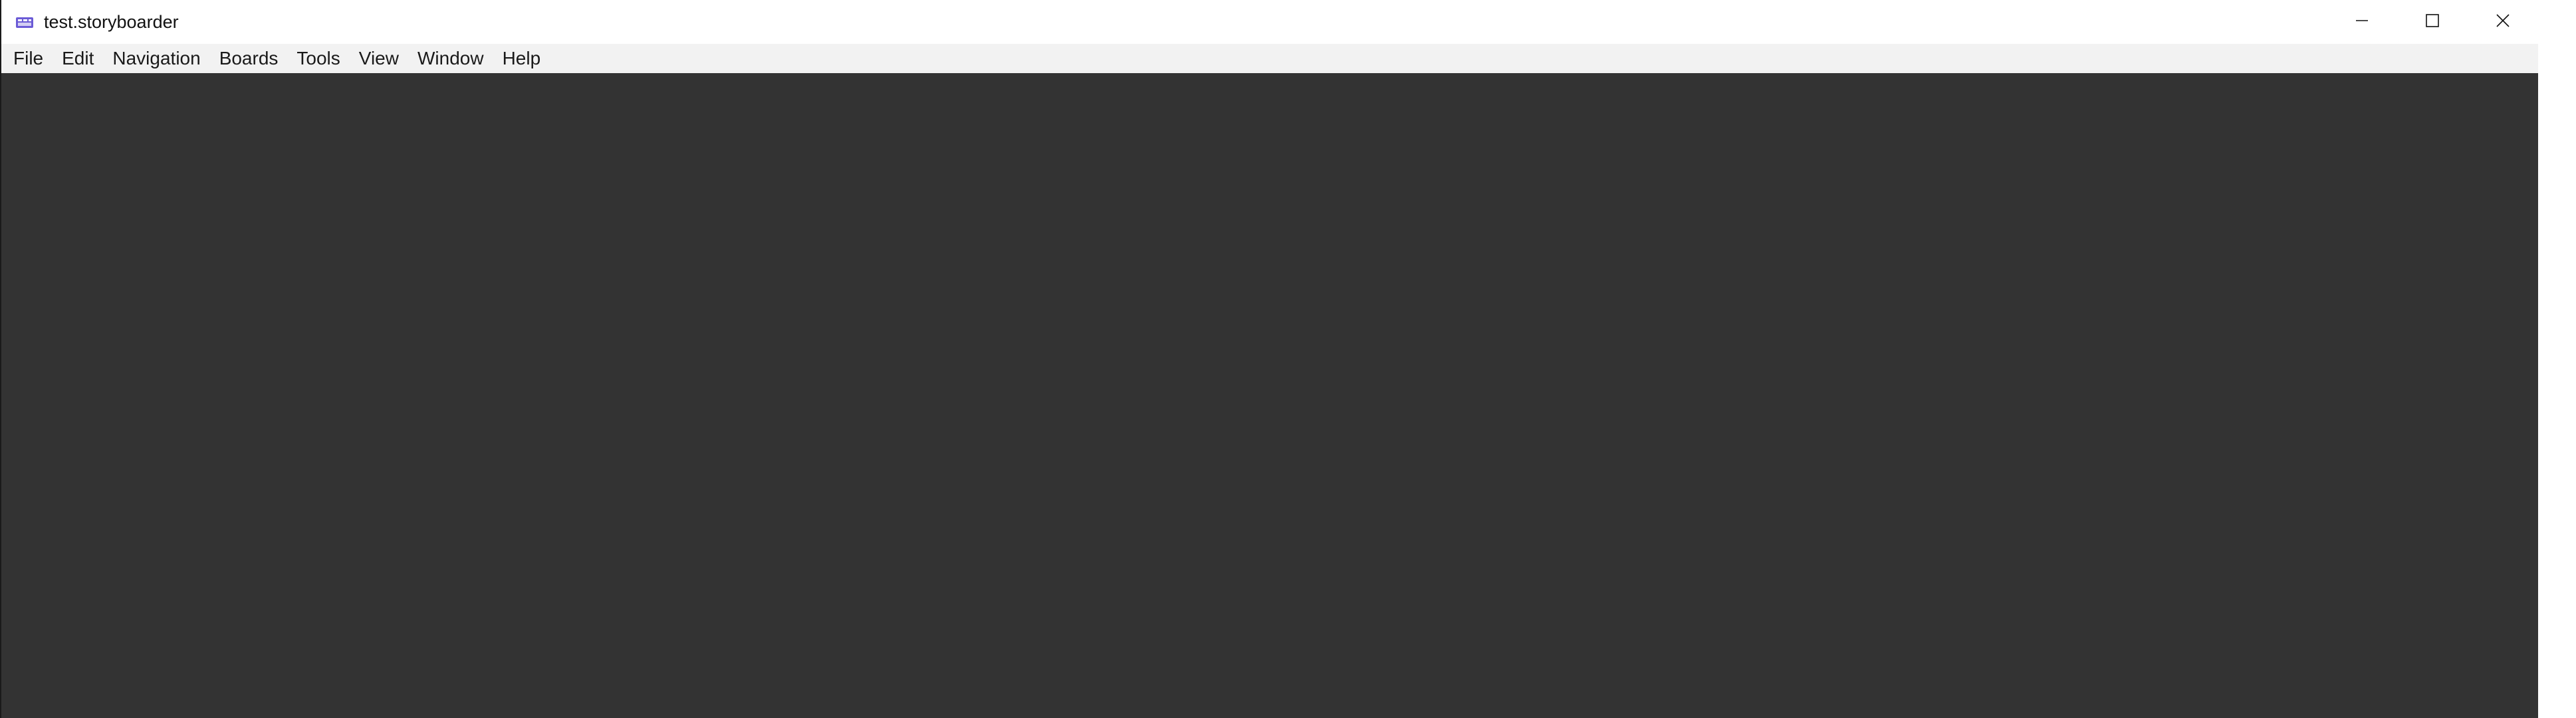 The image size is (2576, 718). I want to click on desktop-background, so click(2557, 359).